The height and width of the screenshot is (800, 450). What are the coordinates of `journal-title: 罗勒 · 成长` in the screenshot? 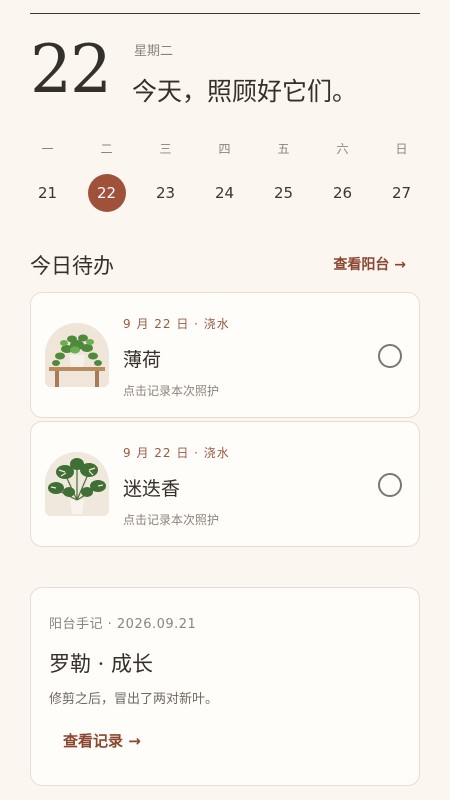 It's located at (101, 664).